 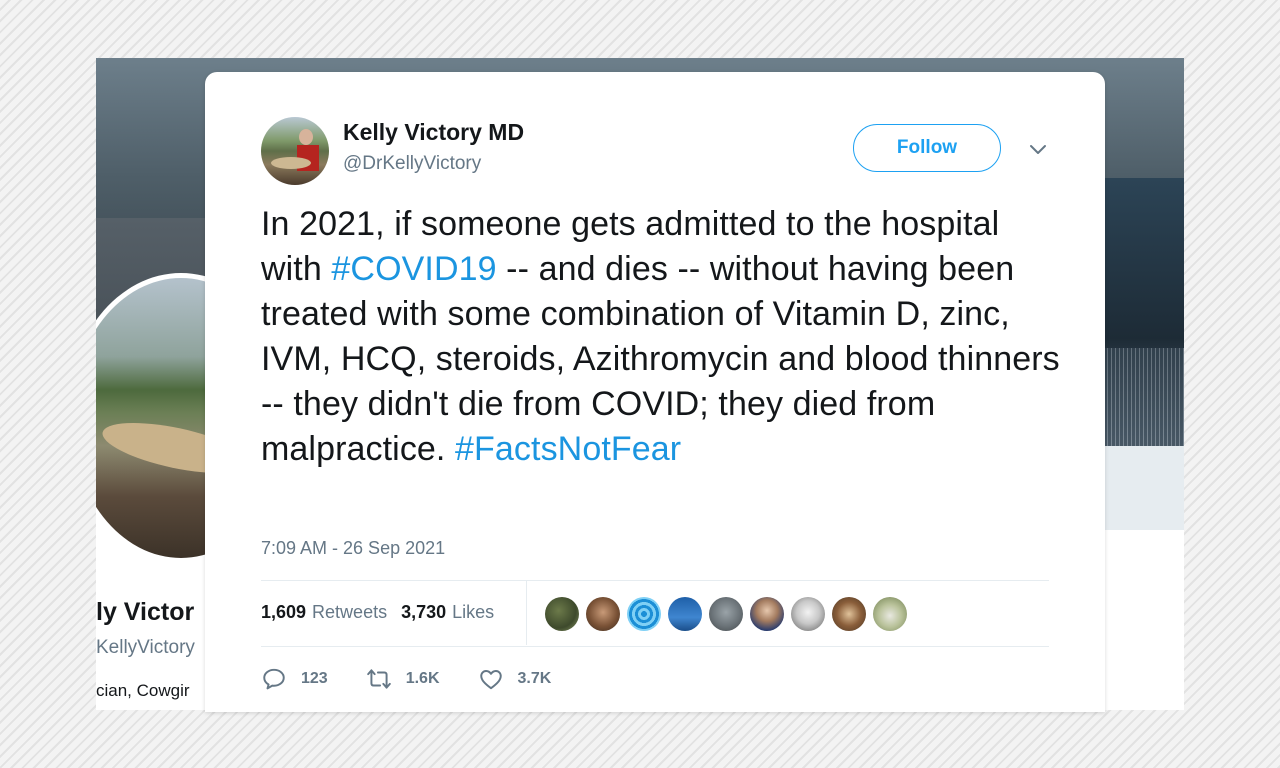 I want to click on hashtag-covid19: #COVID19, so click(x=413, y=269).